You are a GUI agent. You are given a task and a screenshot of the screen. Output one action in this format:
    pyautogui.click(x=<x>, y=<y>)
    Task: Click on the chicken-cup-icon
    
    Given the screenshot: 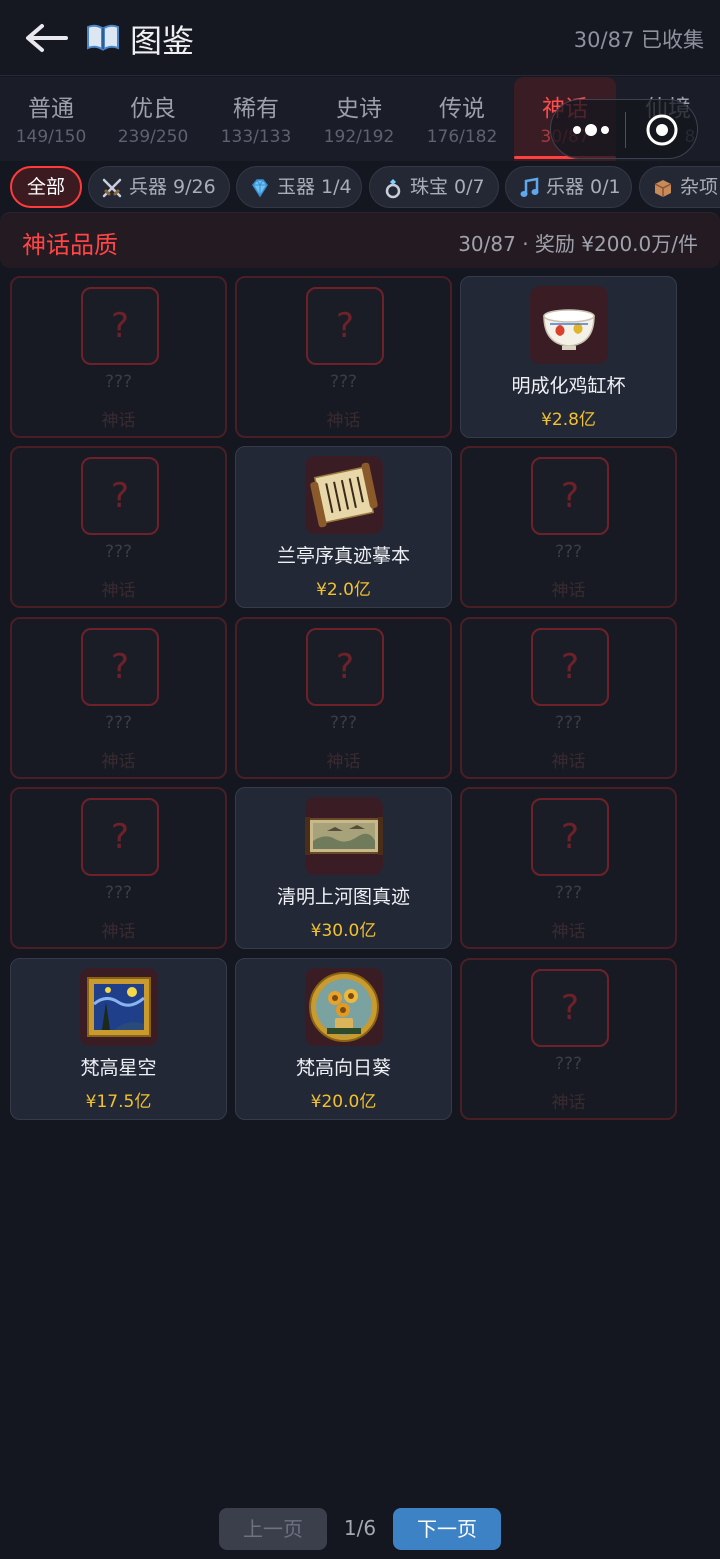 What is the action you would take?
    pyautogui.click(x=569, y=325)
    